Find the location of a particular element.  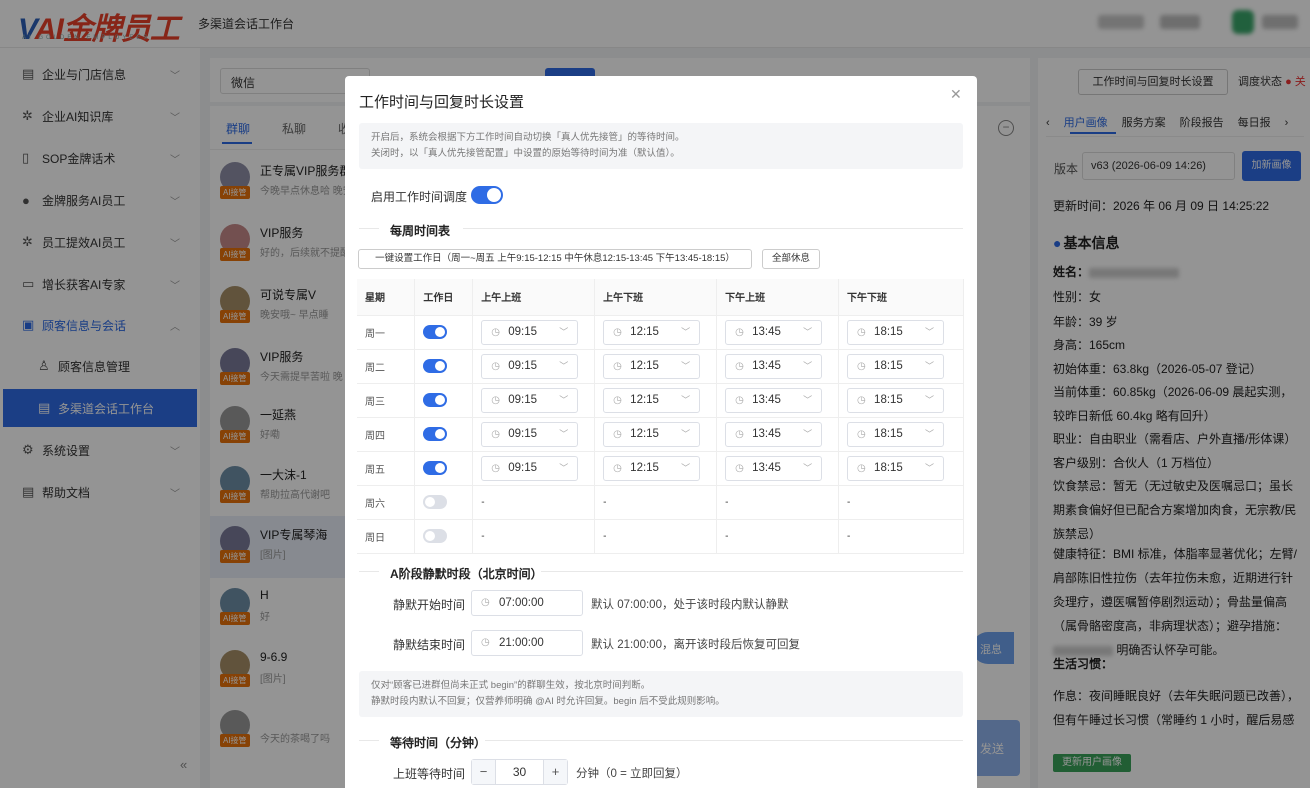

col-header-pm-start: 下午上班 is located at coordinates (778, 297).